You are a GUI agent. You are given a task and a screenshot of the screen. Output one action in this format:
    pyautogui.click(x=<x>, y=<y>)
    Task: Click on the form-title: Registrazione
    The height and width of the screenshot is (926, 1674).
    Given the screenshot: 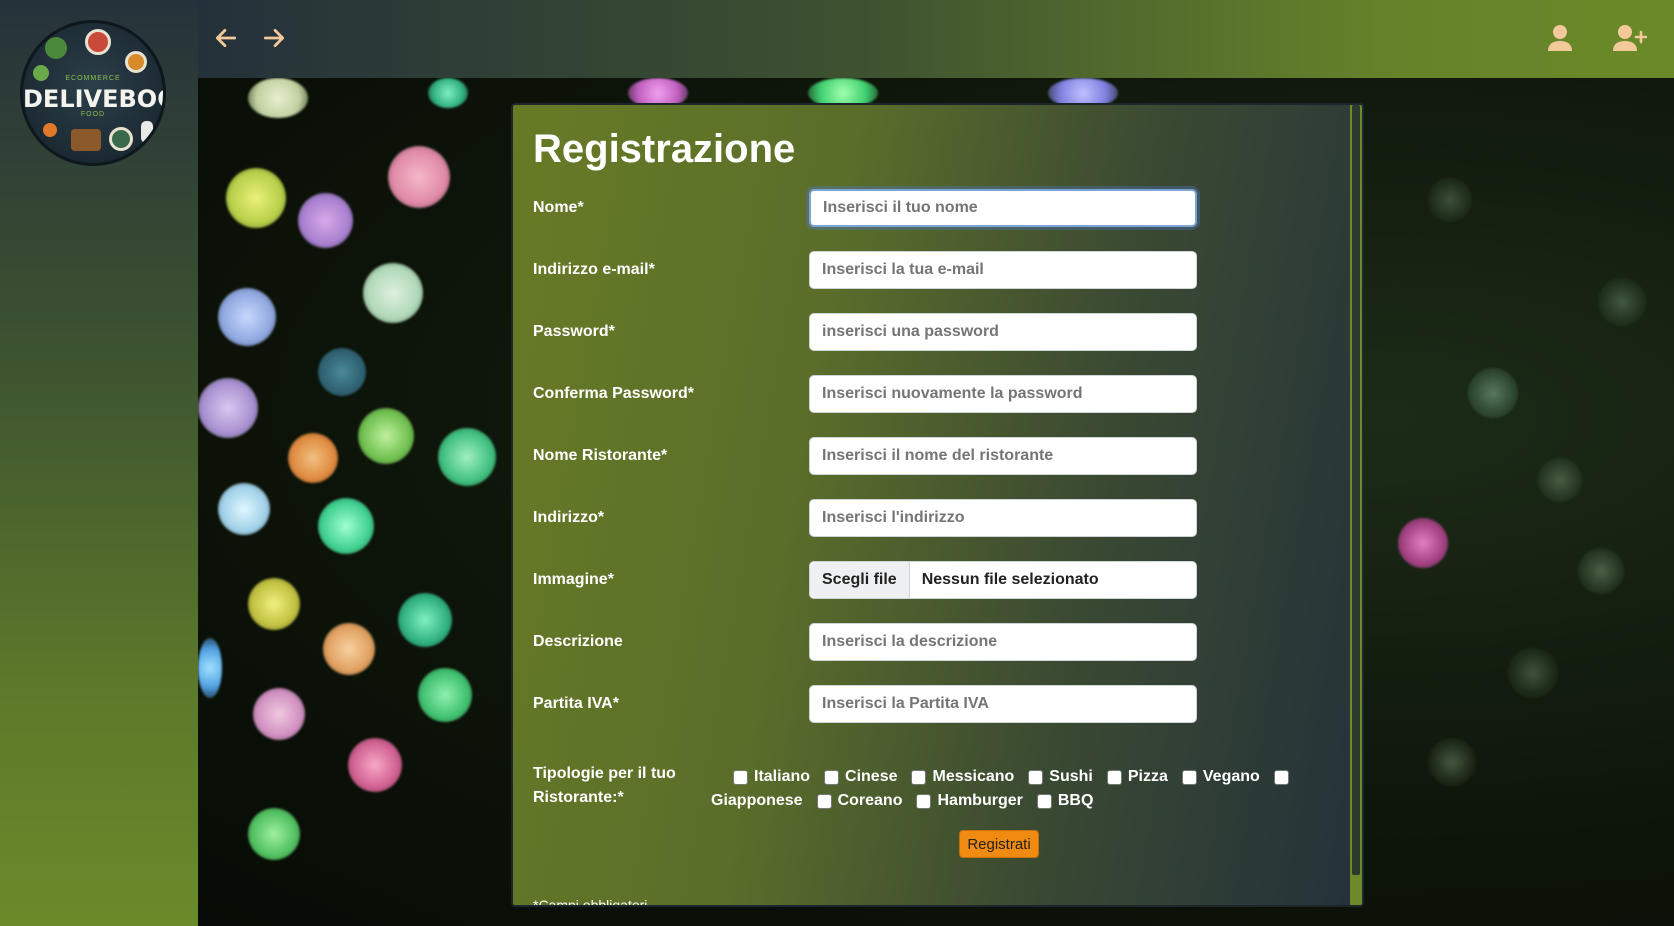 What is the action you would take?
    pyautogui.click(x=664, y=149)
    